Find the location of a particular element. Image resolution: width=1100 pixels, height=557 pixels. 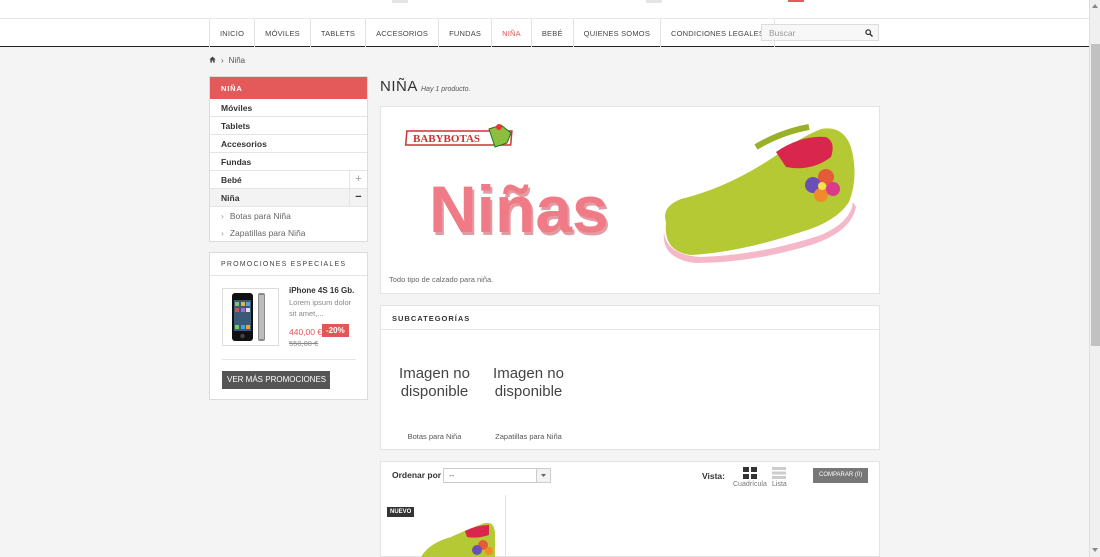

chevron-down-icon is located at coordinates (543, 475).